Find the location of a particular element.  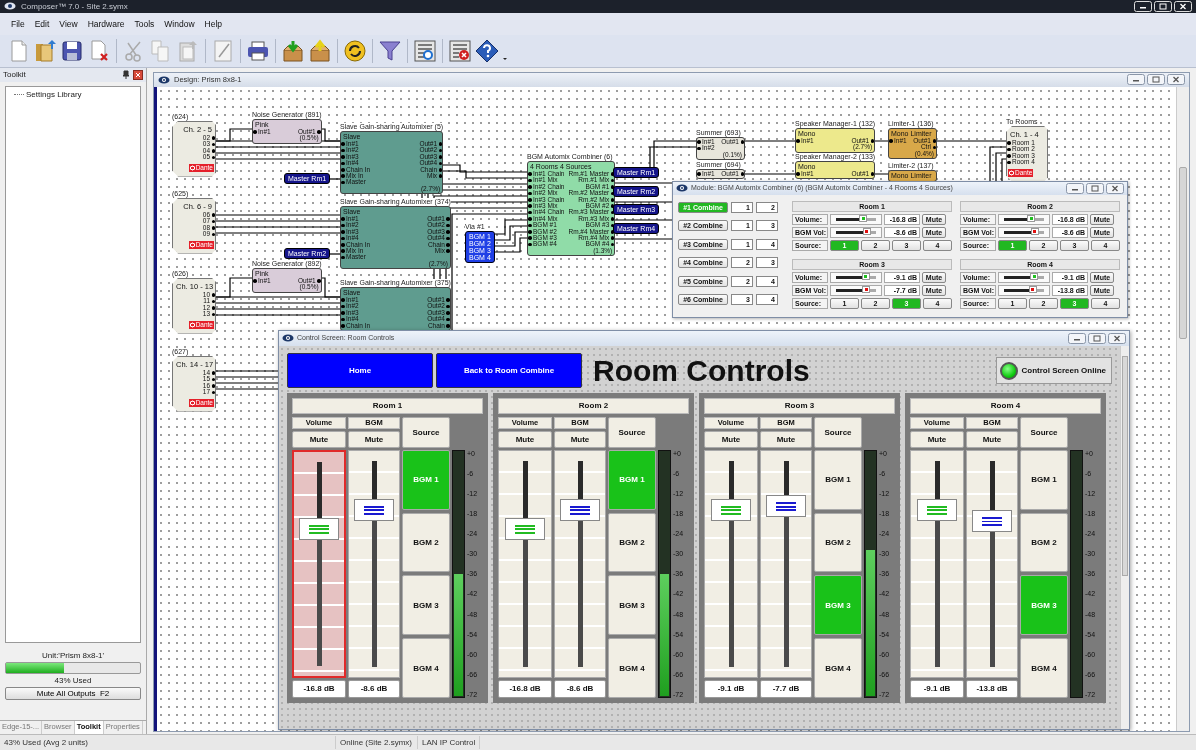

list-delete-icon is located at coordinates (460, 50).